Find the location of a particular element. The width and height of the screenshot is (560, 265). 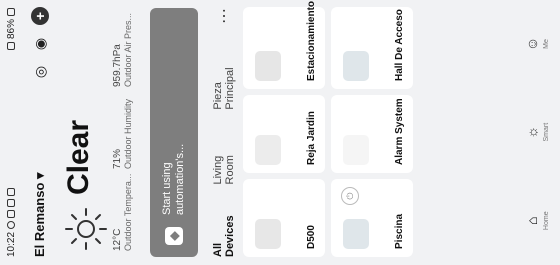

smart-icon: ☼ is located at coordinates (531, 132).